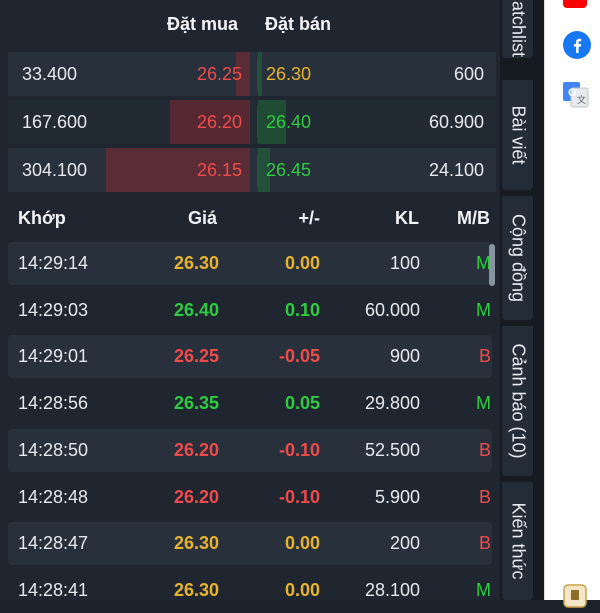 The height and width of the screenshot is (613, 600). What do you see at coordinates (250, 543) in the screenshot?
I see `trade-row: 14:28:47 26.30 0.00 200 B` at bounding box center [250, 543].